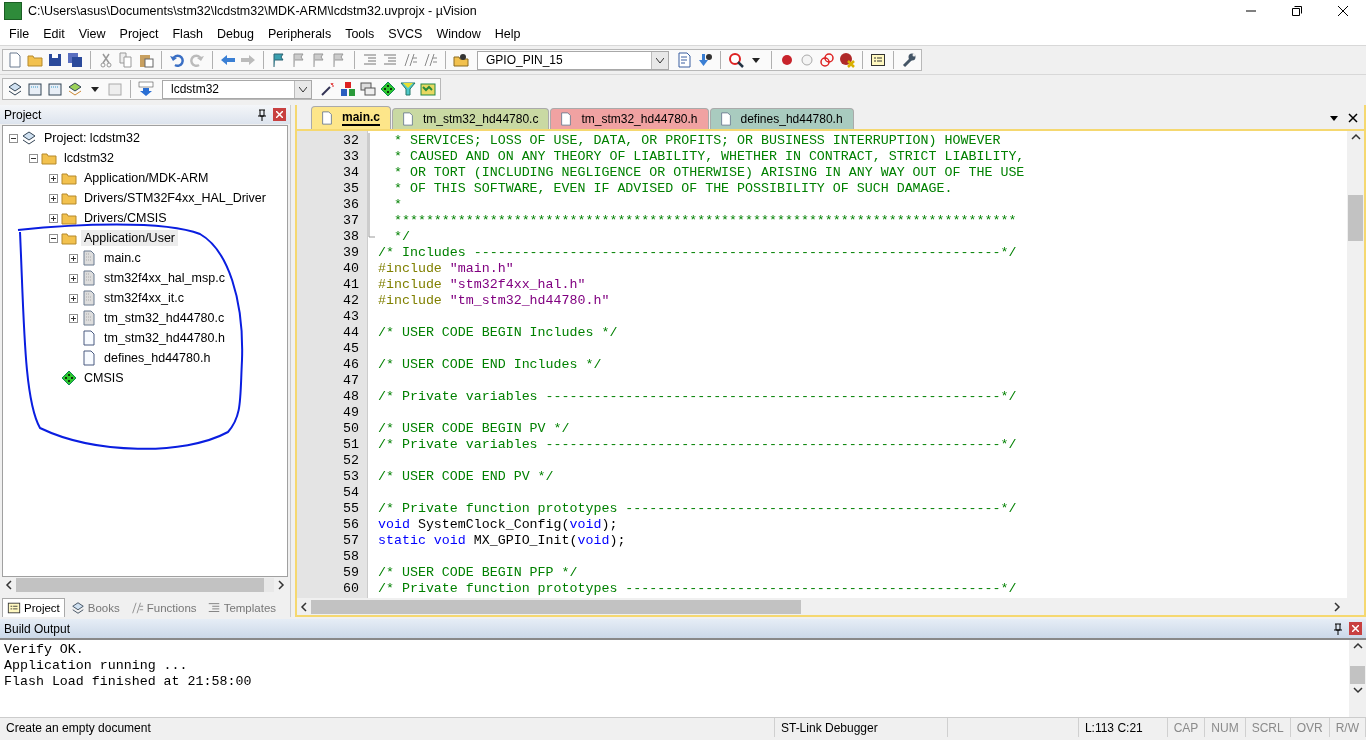  What do you see at coordinates (95, 608) in the screenshot?
I see `panel-tab: Books` at bounding box center [95, 608].